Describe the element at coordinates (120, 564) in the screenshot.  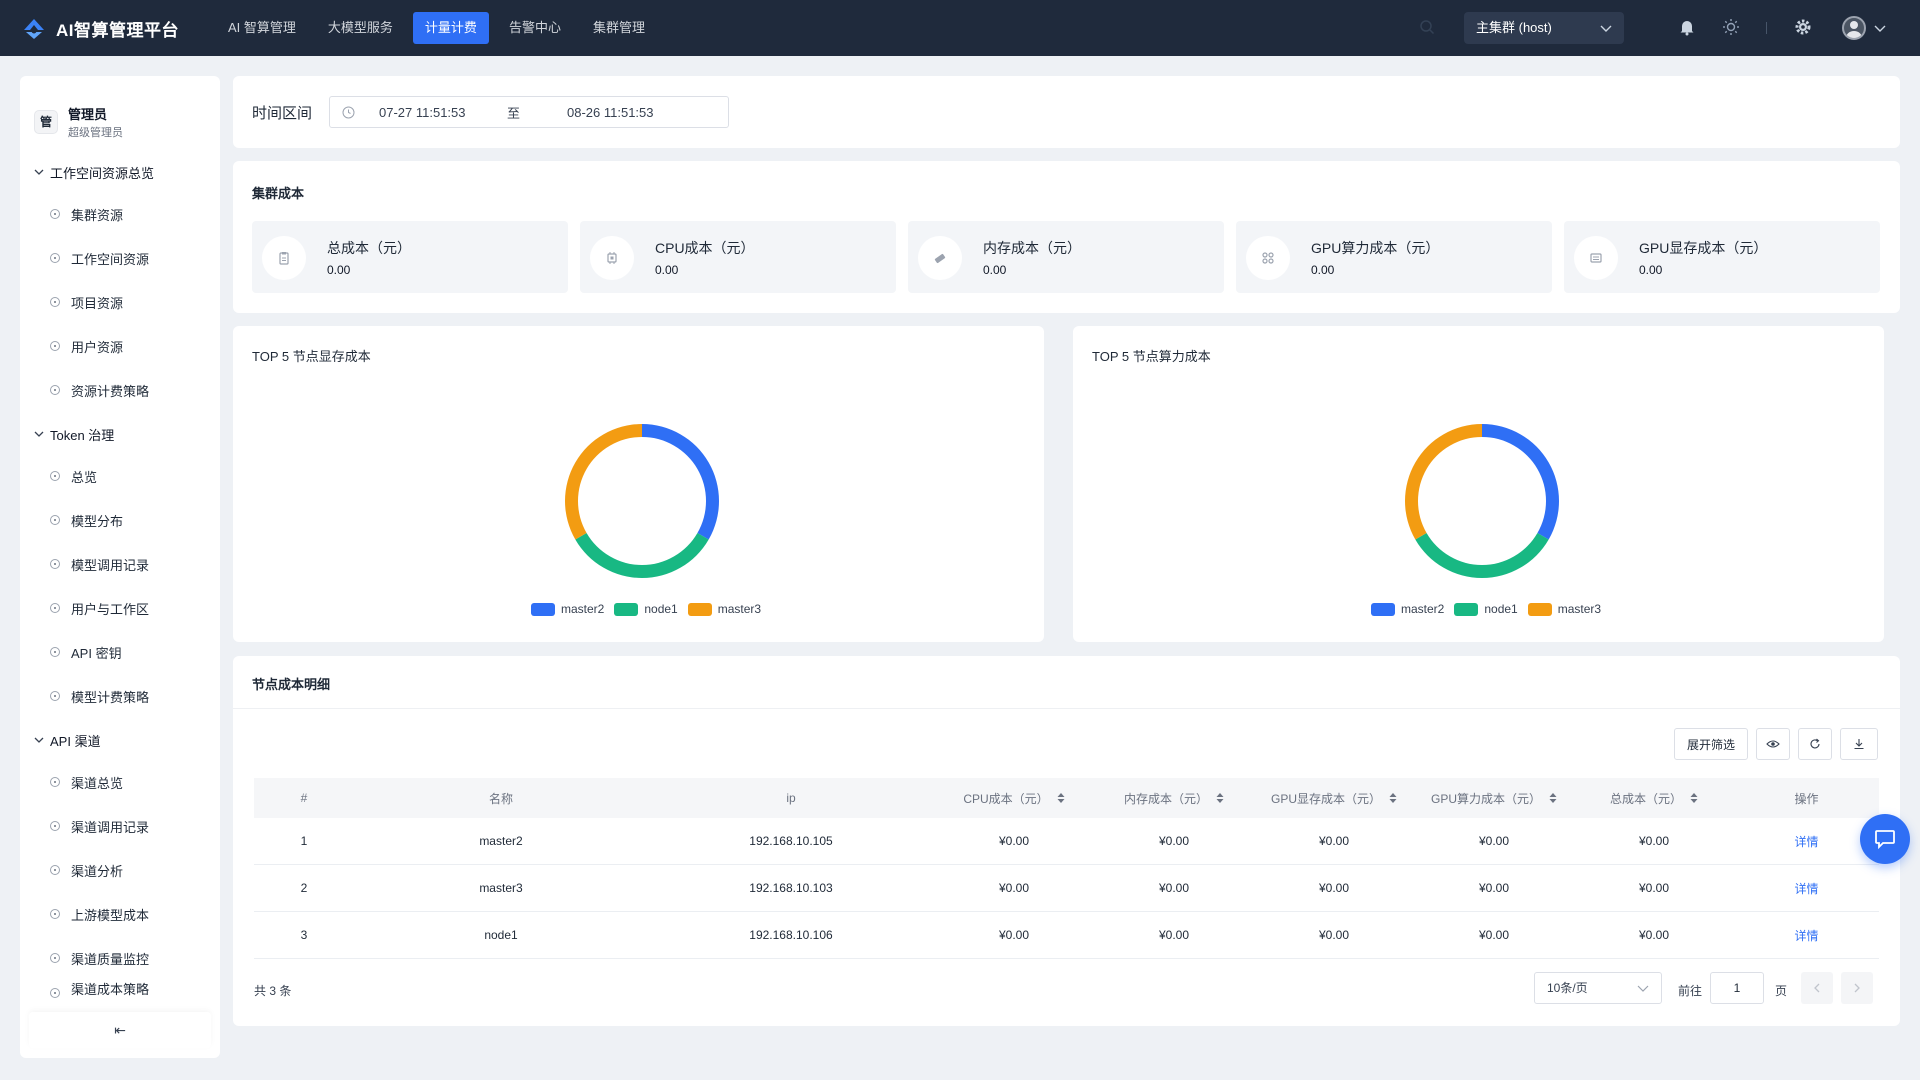
I see `sidebar-item: 模型调用记录` at that location.